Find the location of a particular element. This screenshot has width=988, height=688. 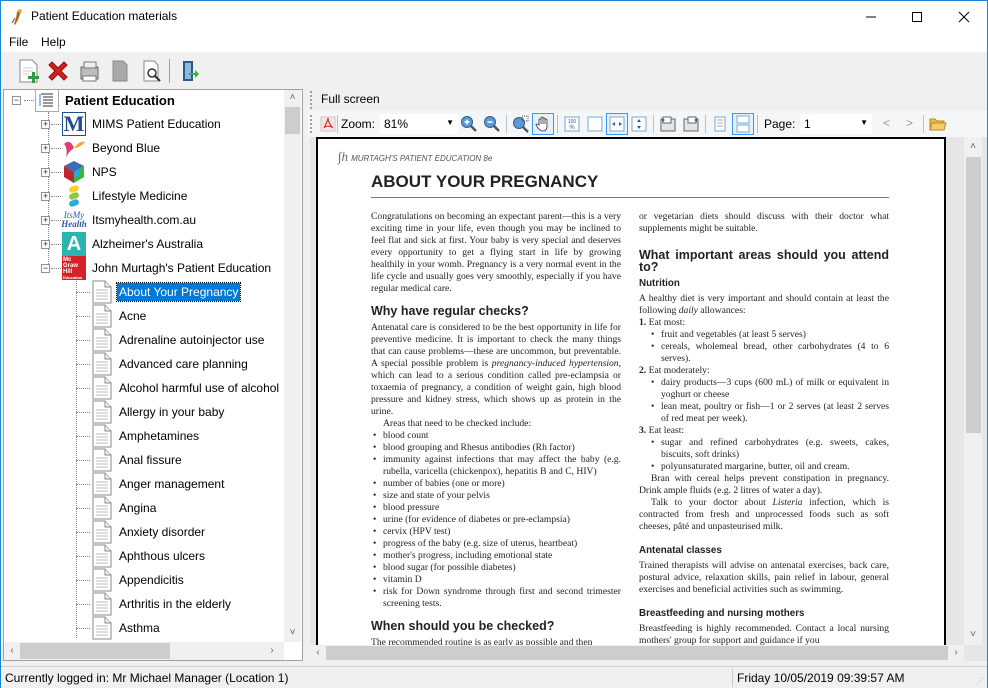

tree-document-item: Adrenaline autoinjector use is located at coordinates (171, 340).